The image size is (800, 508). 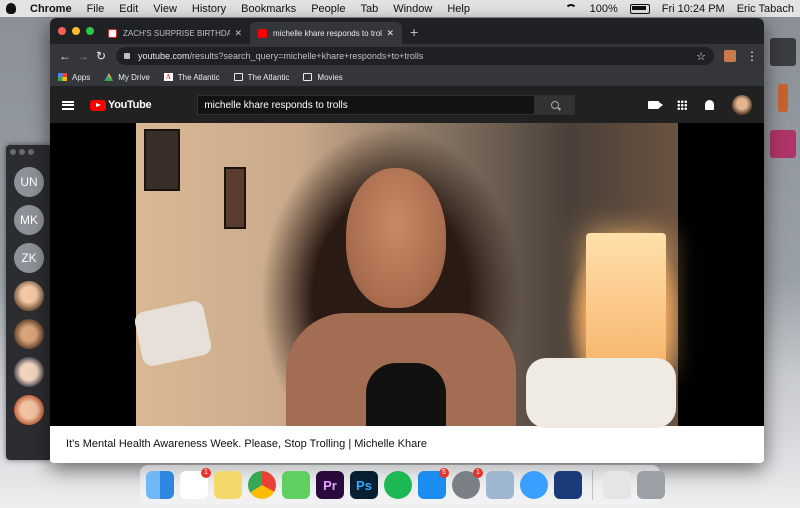 I want to click on tab-gmail: ZACH'S SURPRISE BIRTHDAY ✕, so click(x=175, y=33).